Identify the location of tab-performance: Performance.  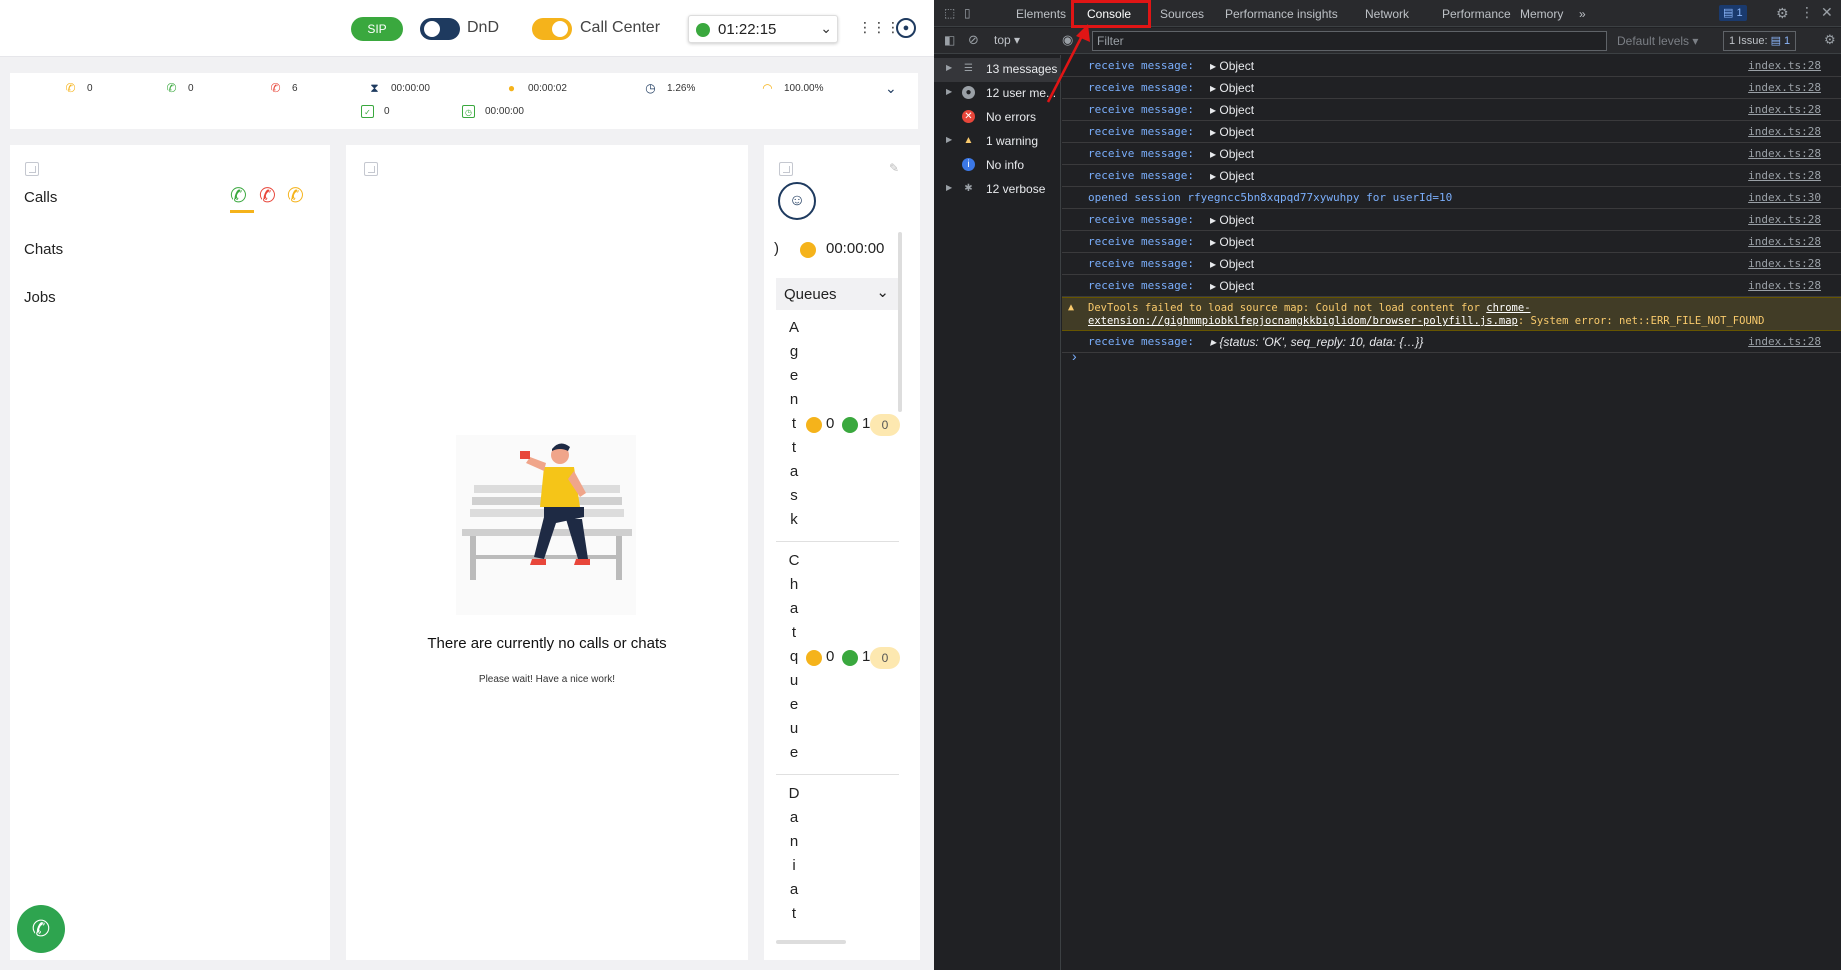
(1476, 14).